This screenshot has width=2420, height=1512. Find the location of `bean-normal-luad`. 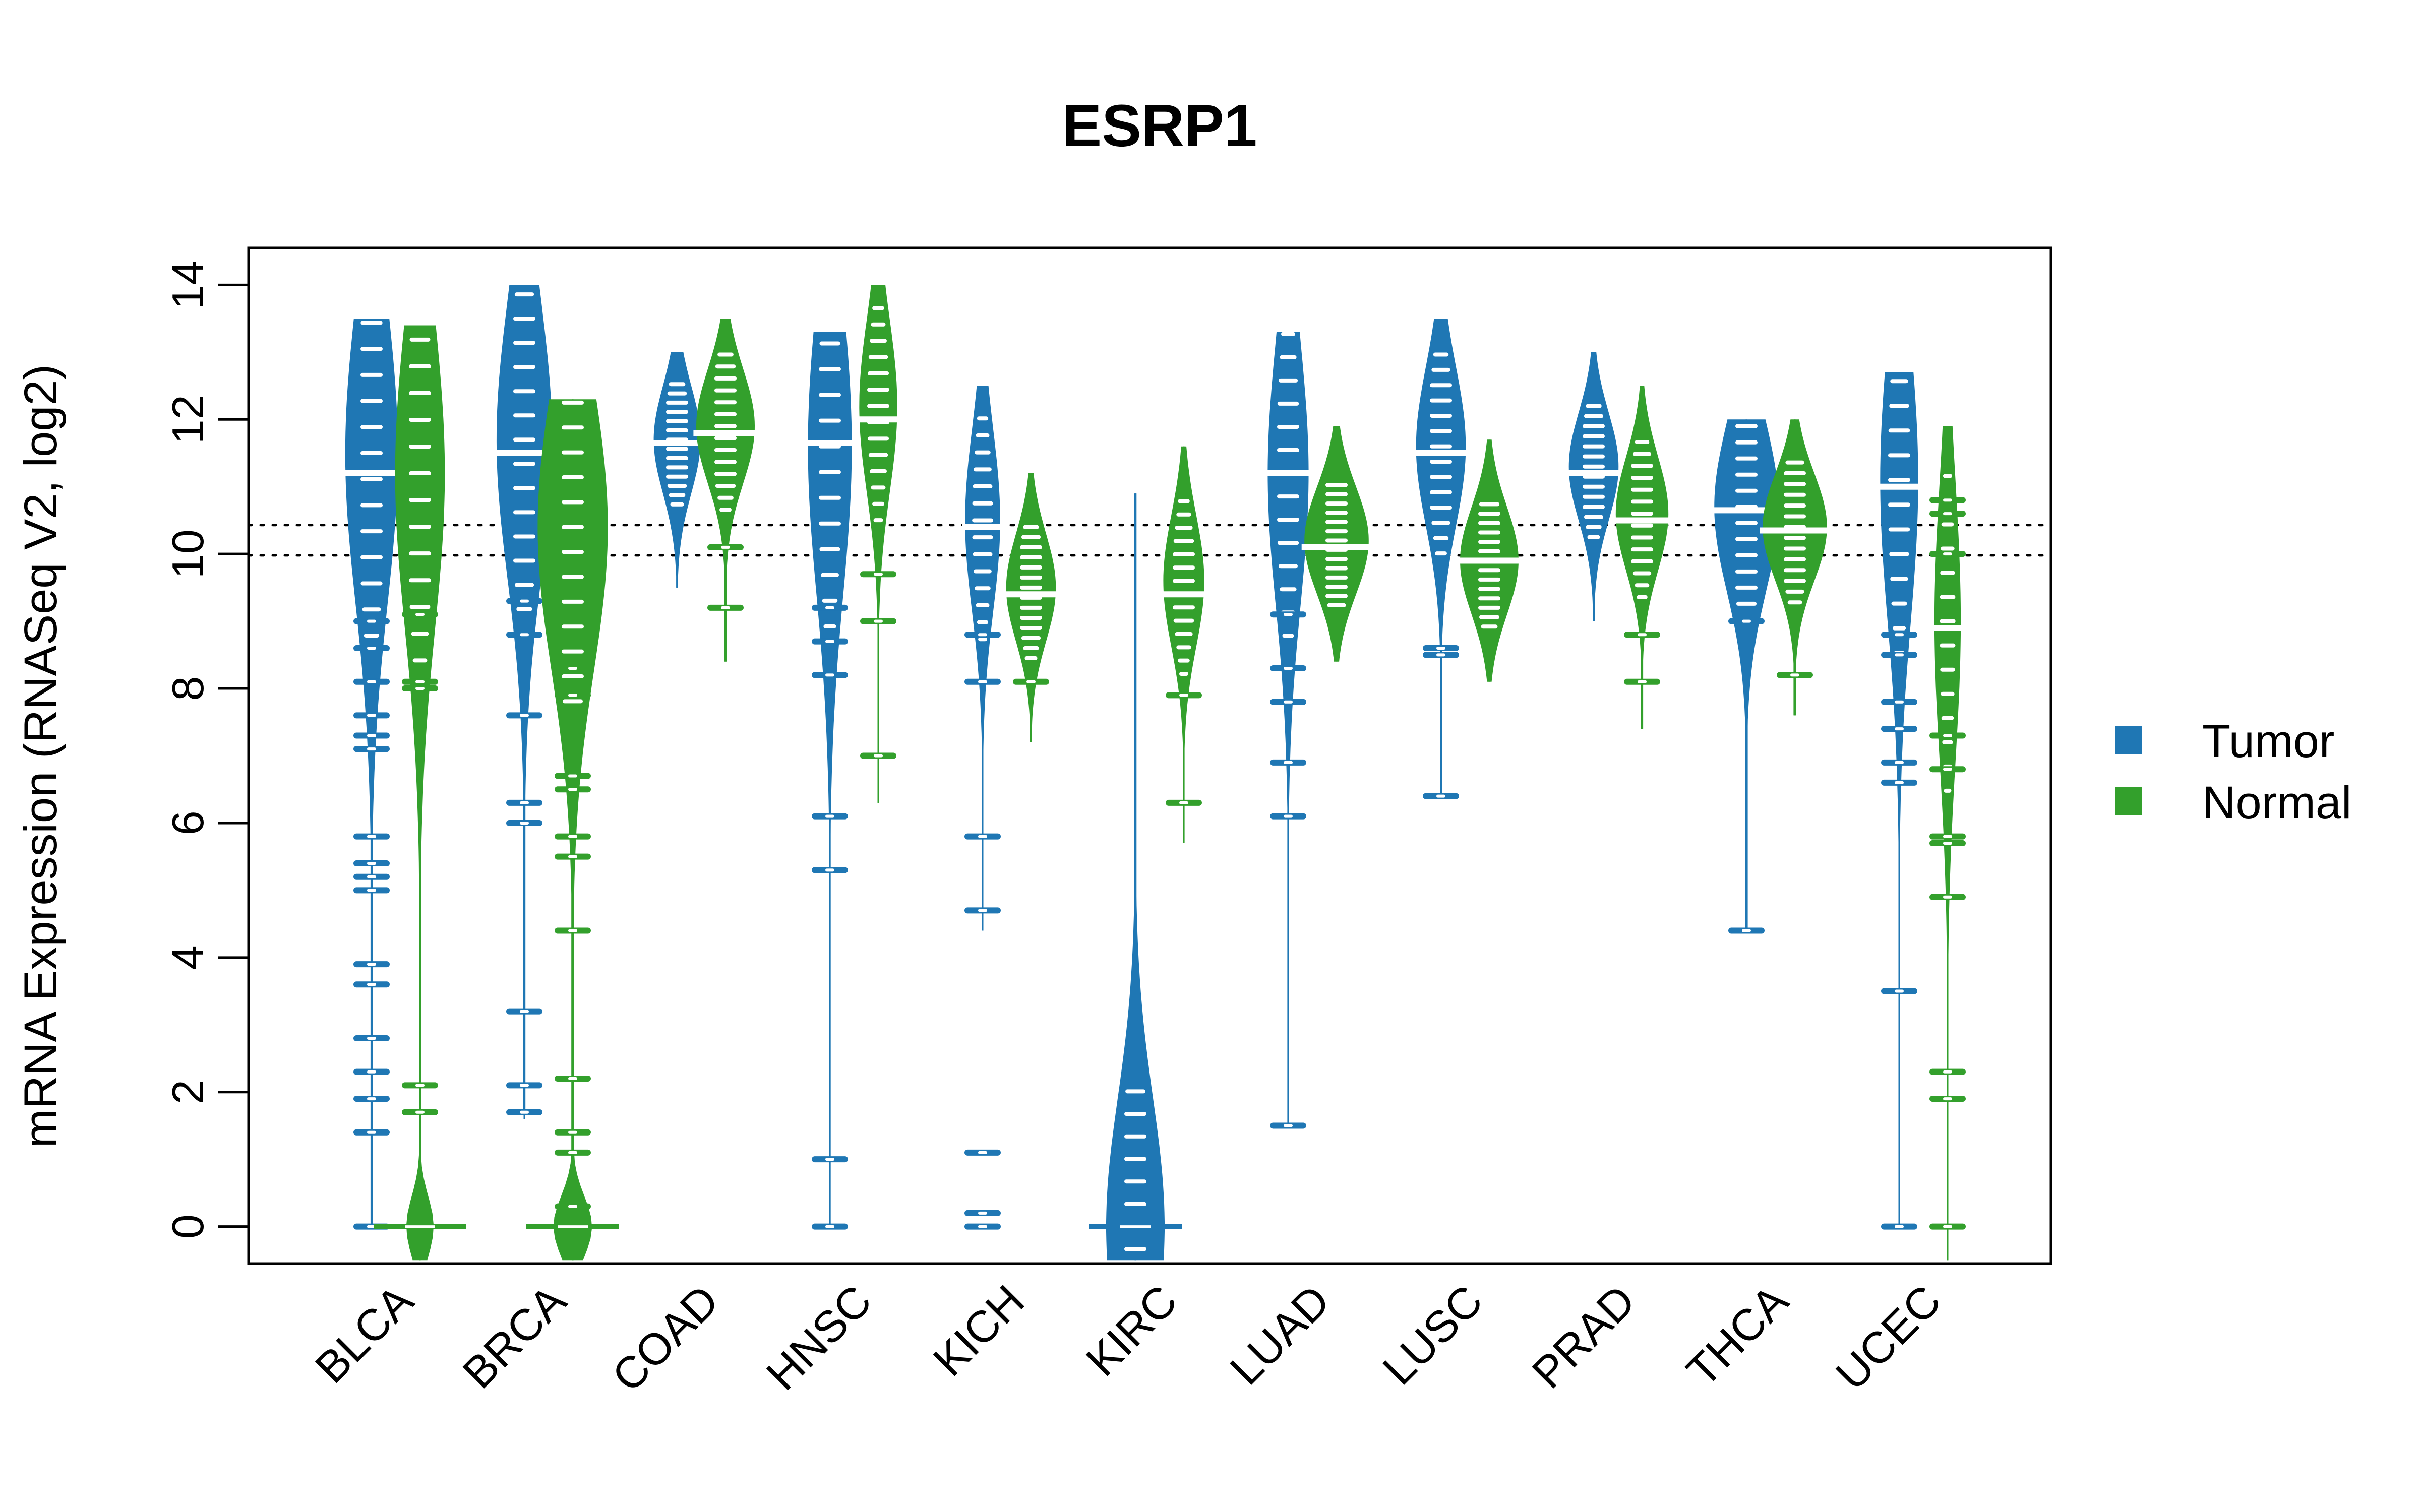

bean-normal-luad is located at coordinates (1336, 544).